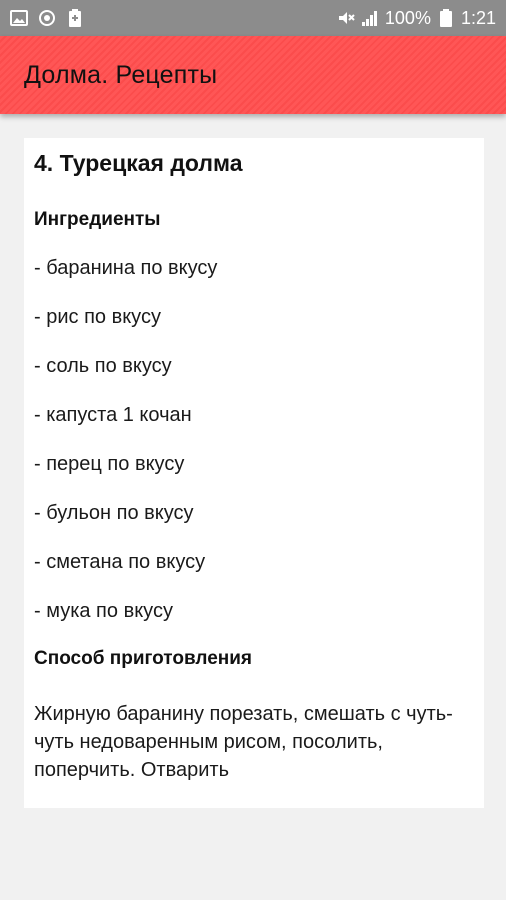 This screenshot has width=506, height=900. Describe the element at coordinates (478, 17) in the screenshot. I see `status-time: 1:21` at that location.